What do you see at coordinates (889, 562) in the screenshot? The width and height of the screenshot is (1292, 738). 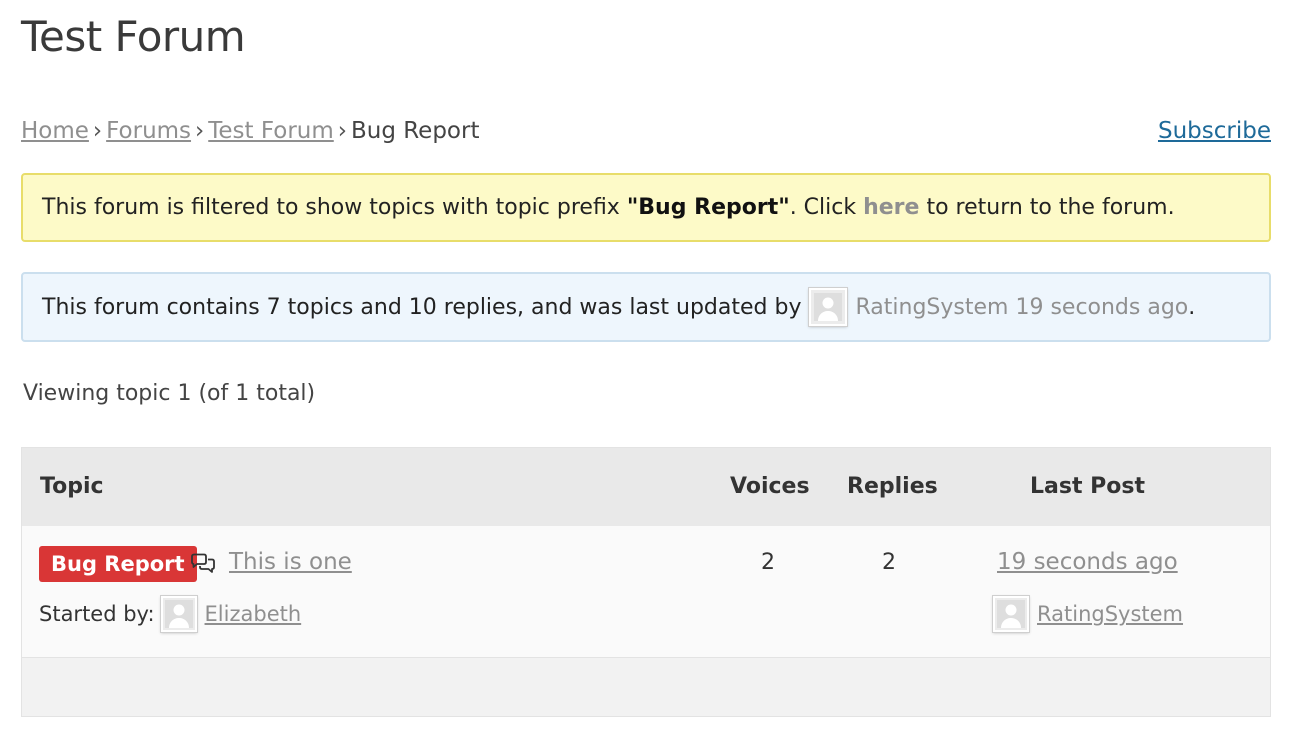 I see `topic-replies-count: 2` at bounding box center [889, 562].